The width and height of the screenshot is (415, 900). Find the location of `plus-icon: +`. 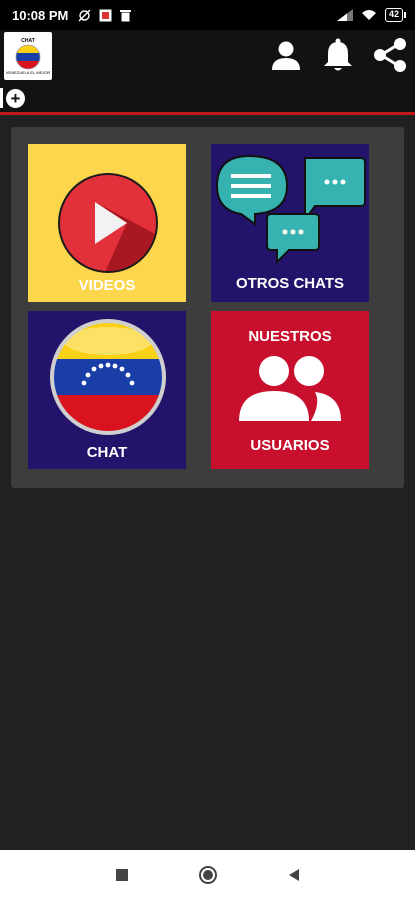

plus-icon: + is located at coordinates (15, 98).